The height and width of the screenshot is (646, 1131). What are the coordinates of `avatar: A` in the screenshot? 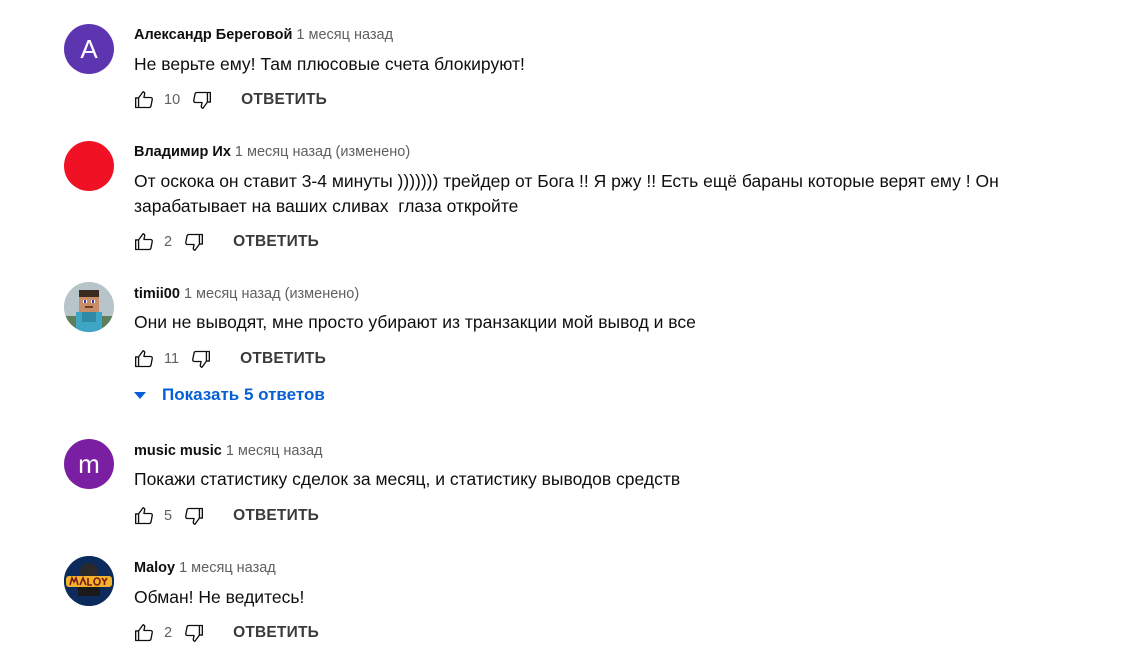 It's located at (89, 49).